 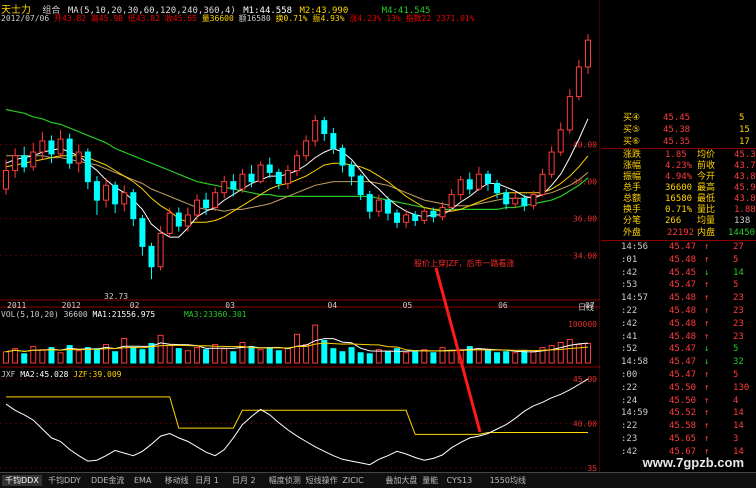 I want to click on close-value: 收45.65, so click(x=180, y=18).